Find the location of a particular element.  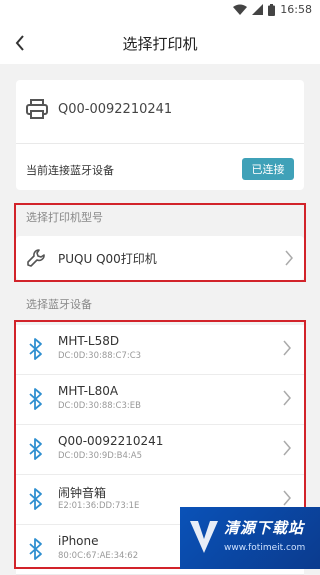

watermark-logo-icon is located at coordinates (204, 537).